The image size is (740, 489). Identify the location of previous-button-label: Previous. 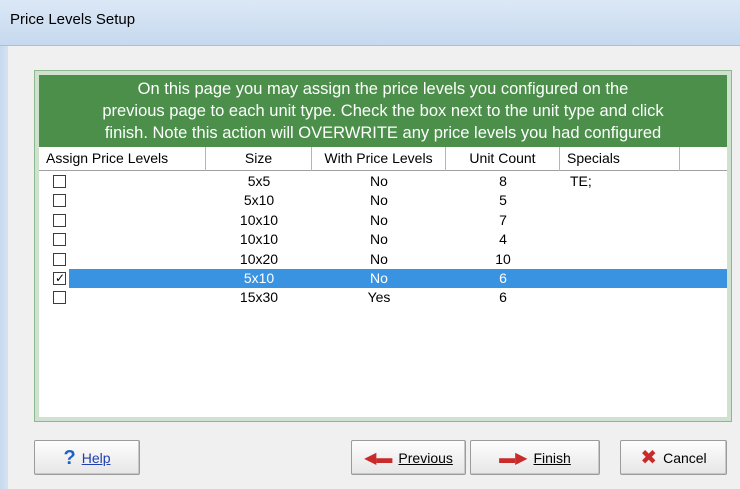
(425, 457).